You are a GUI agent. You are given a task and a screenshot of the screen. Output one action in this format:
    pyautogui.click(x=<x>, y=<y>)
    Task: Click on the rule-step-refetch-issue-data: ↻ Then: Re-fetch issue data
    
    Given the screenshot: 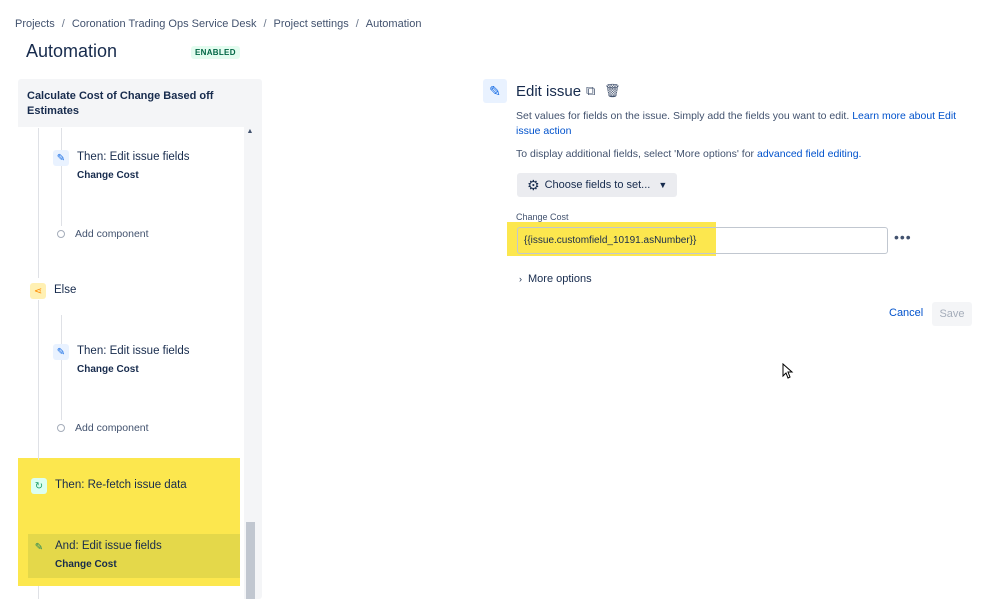 What is the action you would take?
    pyautogui.click(x=109, y=486)
    